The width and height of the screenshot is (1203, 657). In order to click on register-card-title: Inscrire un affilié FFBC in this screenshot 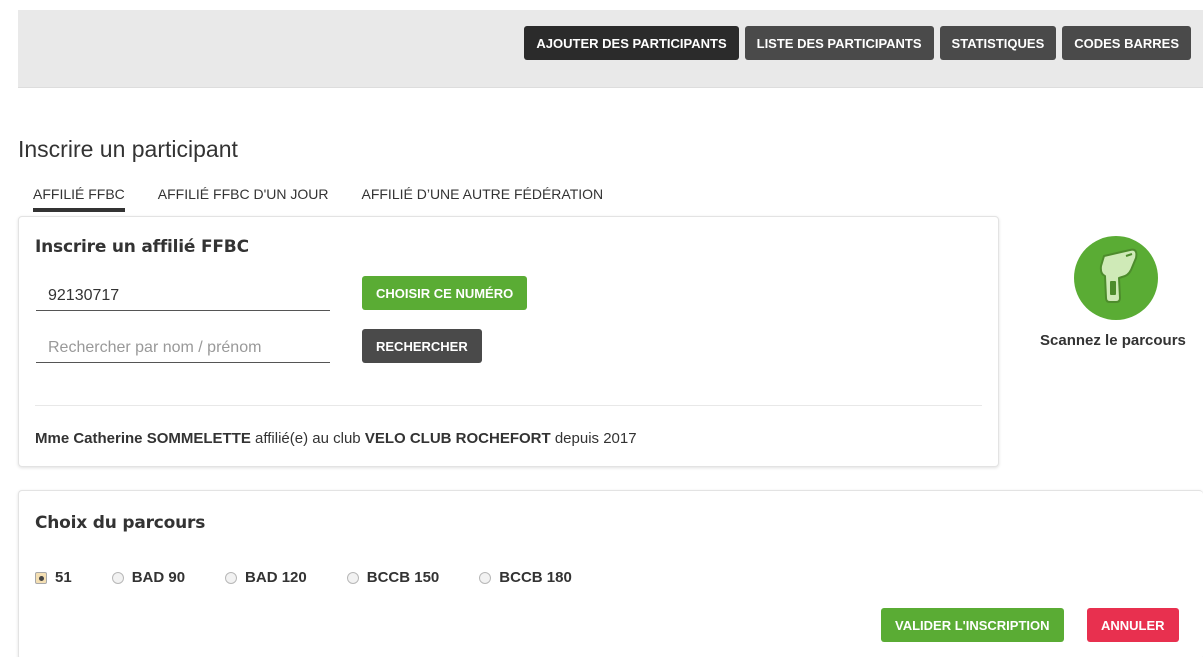, I will do `click(142, 247)`.